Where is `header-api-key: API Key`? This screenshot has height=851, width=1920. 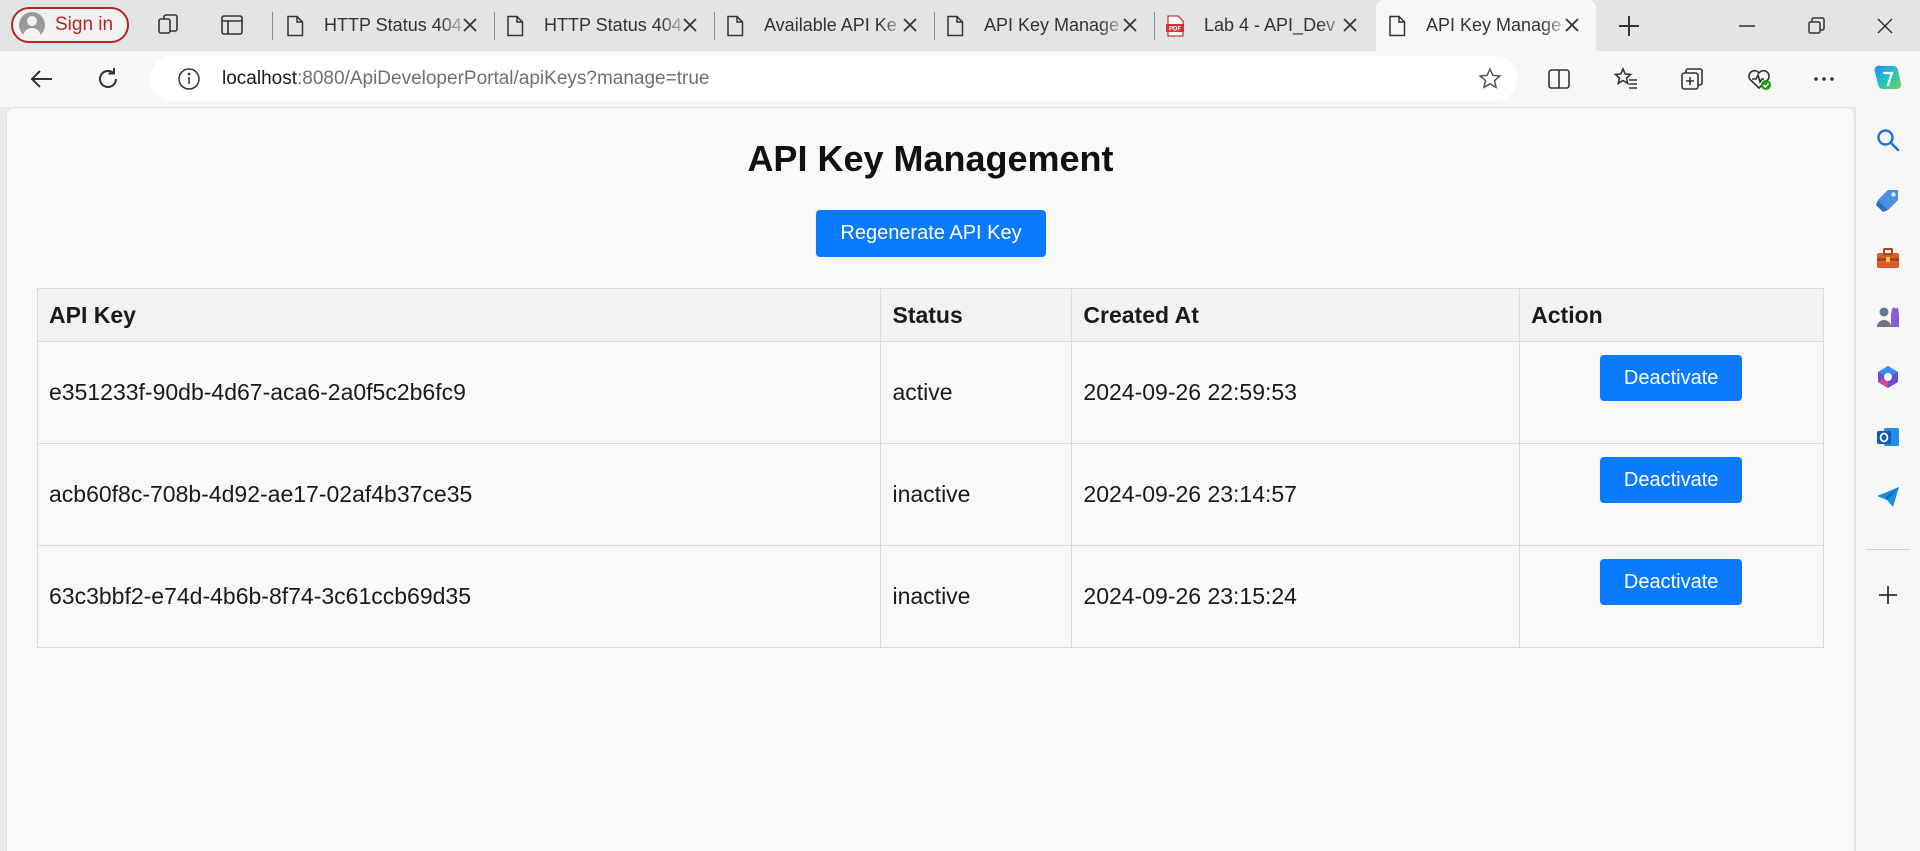
header-api-key: API Key is located at coordinates (459, 315).